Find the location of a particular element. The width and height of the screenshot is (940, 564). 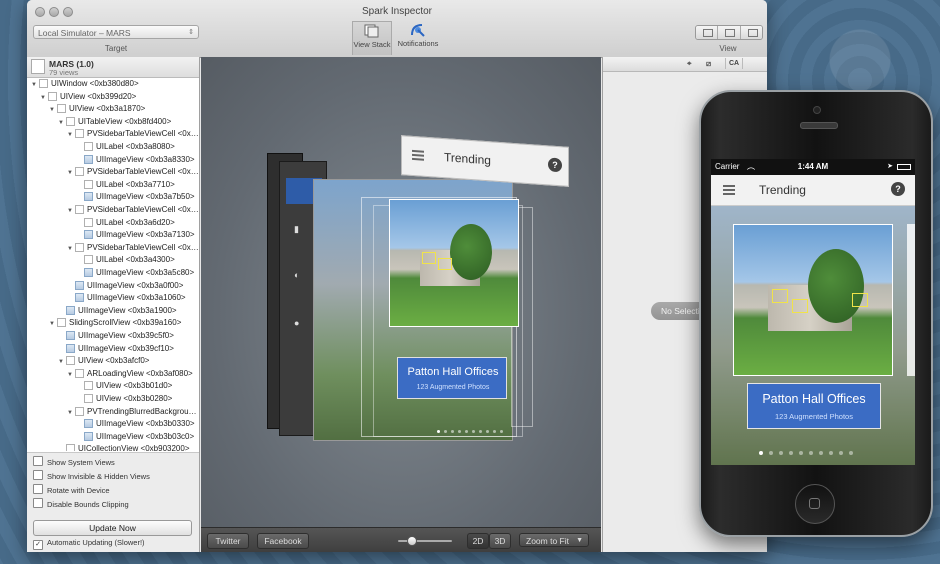

tree-node: UILabel <0xb3a6d20> is located at coordinates (125, 223).